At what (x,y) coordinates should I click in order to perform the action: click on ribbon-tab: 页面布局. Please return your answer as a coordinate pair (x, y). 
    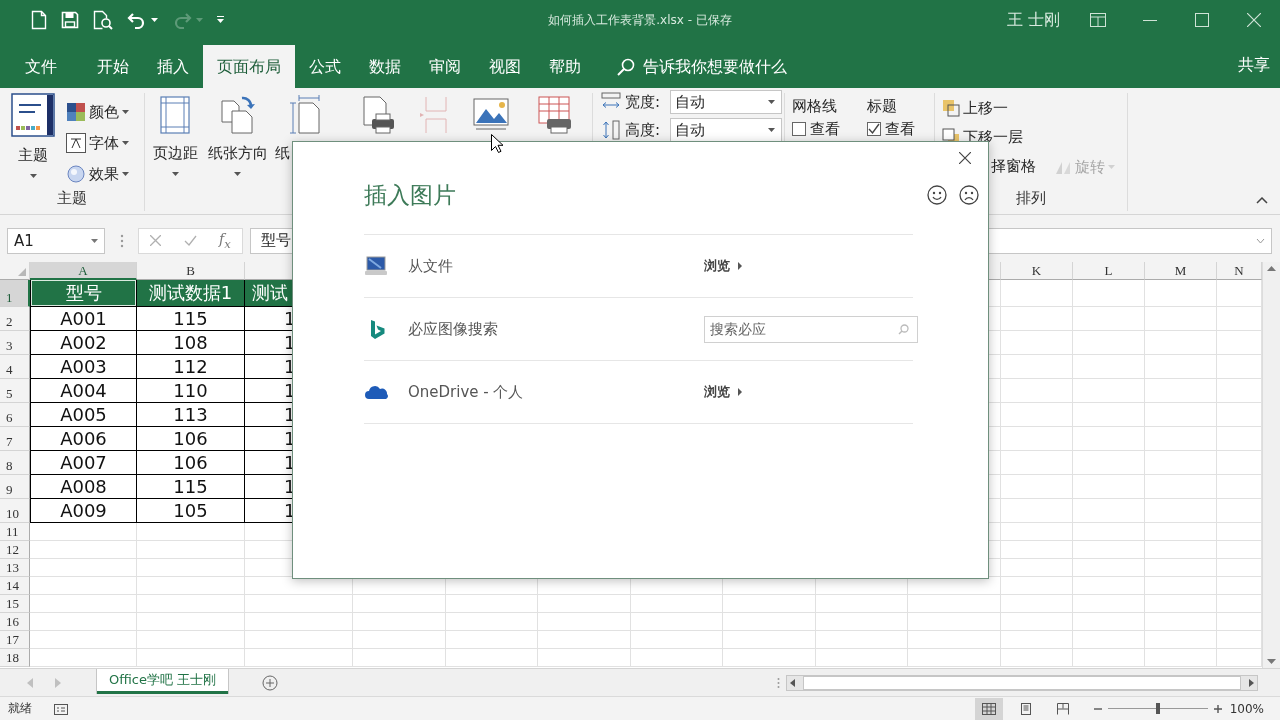
    Looking at the image, I should click on (249, 66).